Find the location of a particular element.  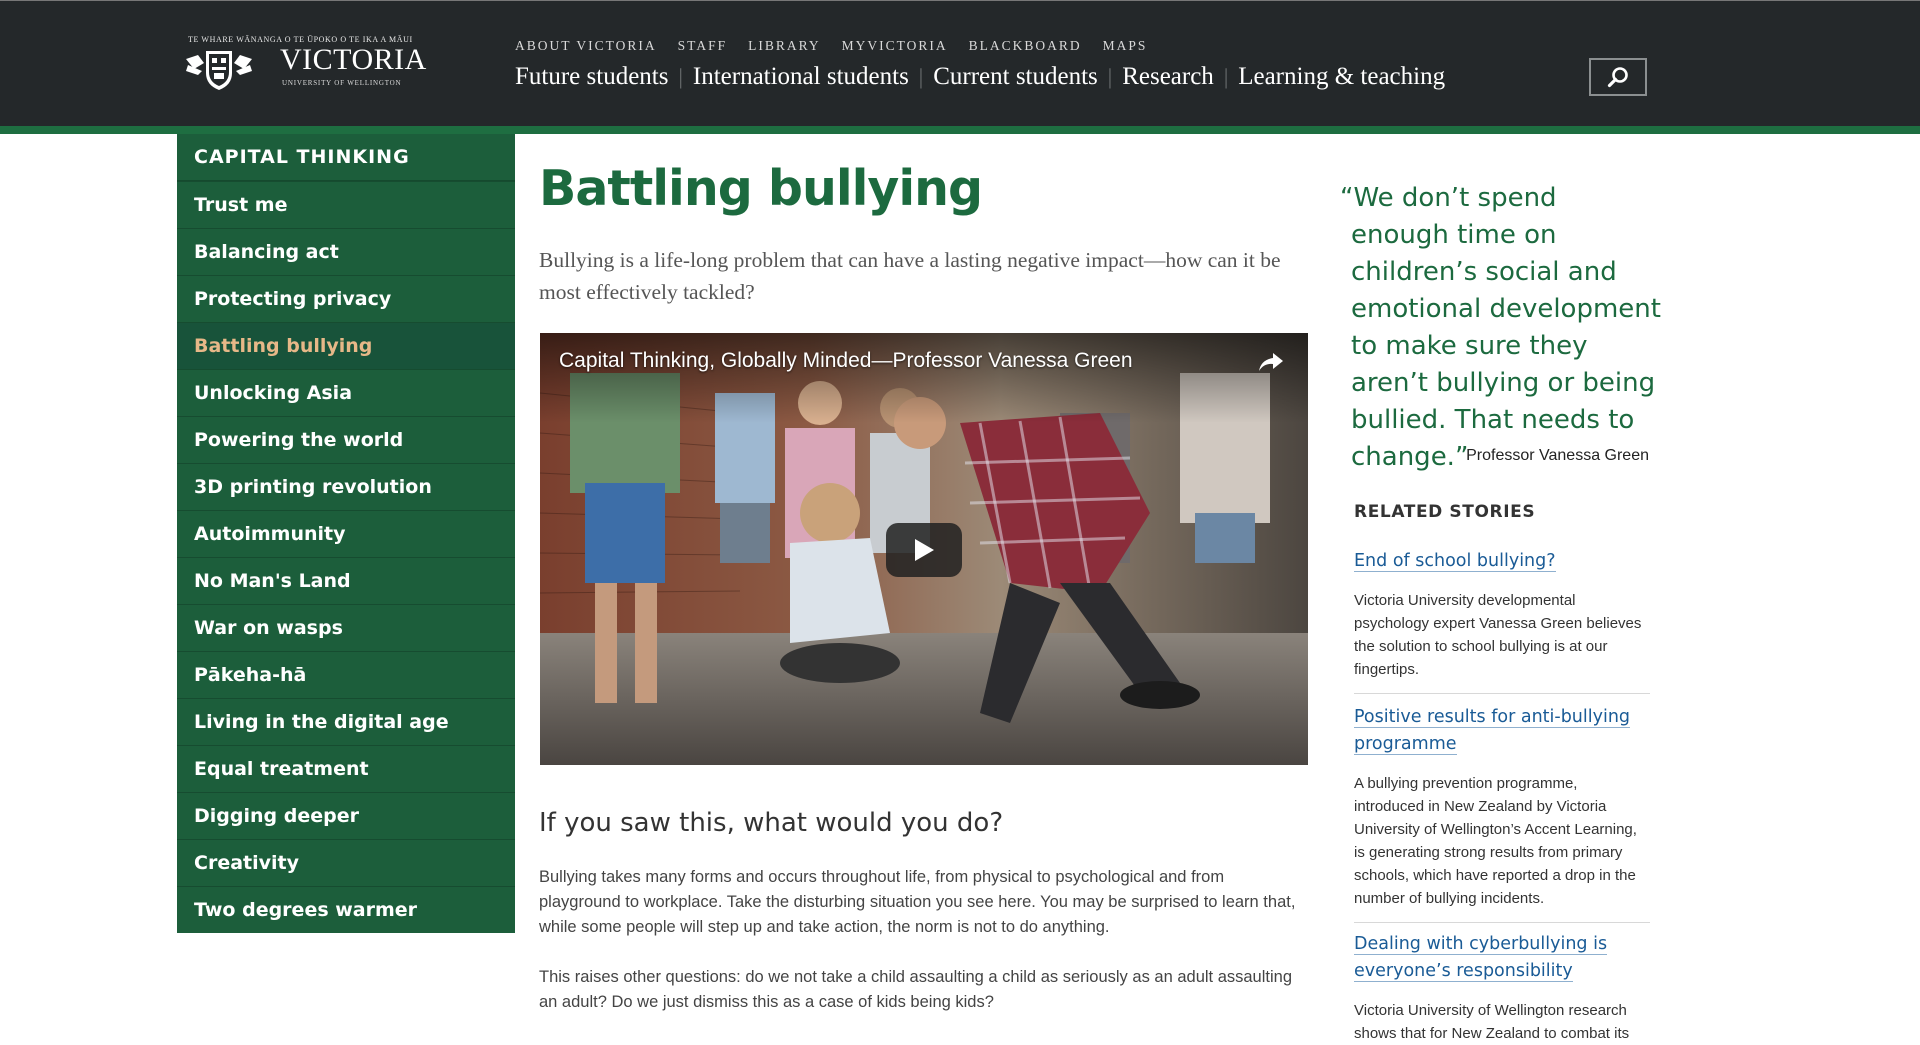

section-heading: If you saw this, what would you do? is located at coordinates (771, 823).